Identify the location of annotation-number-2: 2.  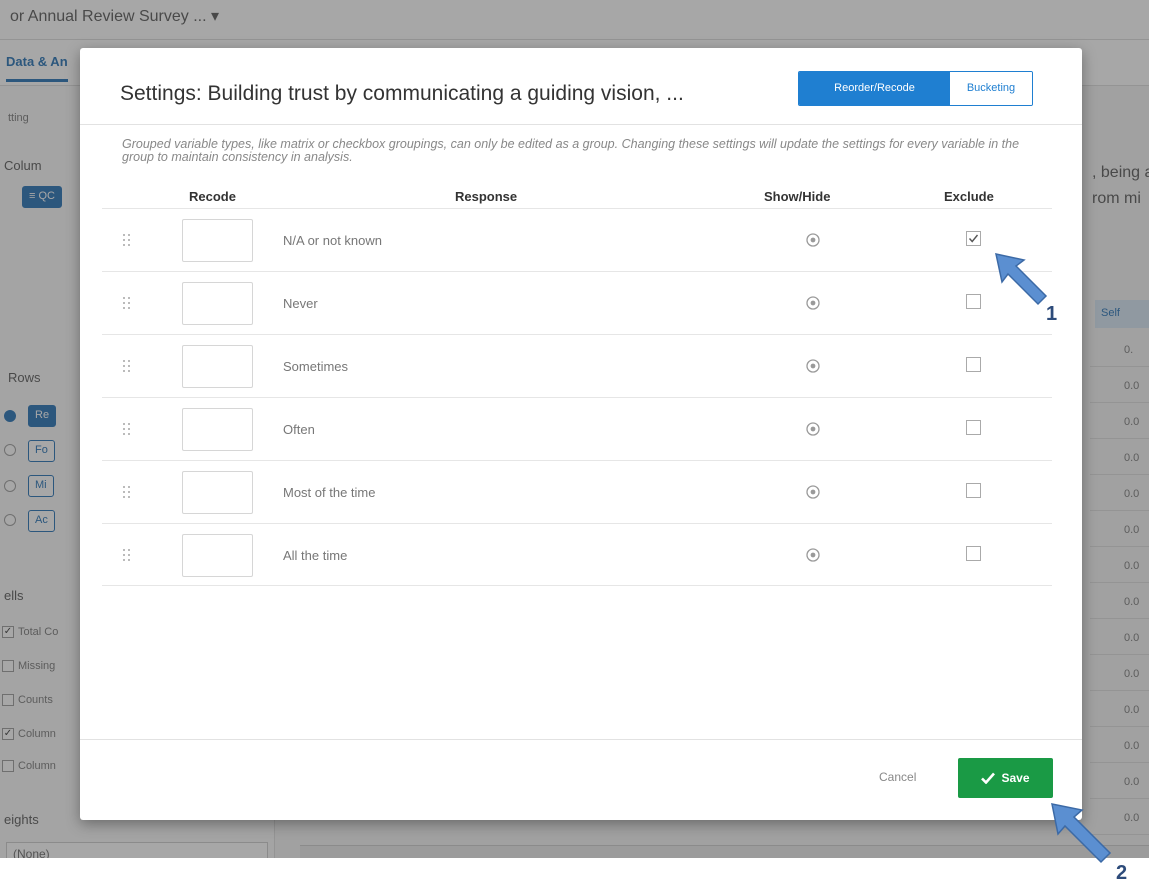
(1122, 873).